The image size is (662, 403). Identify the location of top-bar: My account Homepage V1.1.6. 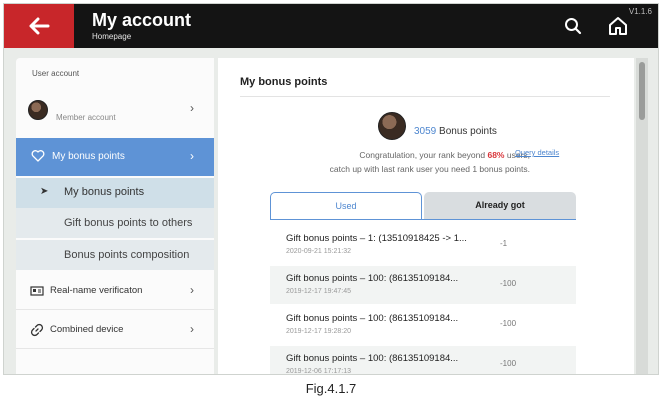
(331, 26).